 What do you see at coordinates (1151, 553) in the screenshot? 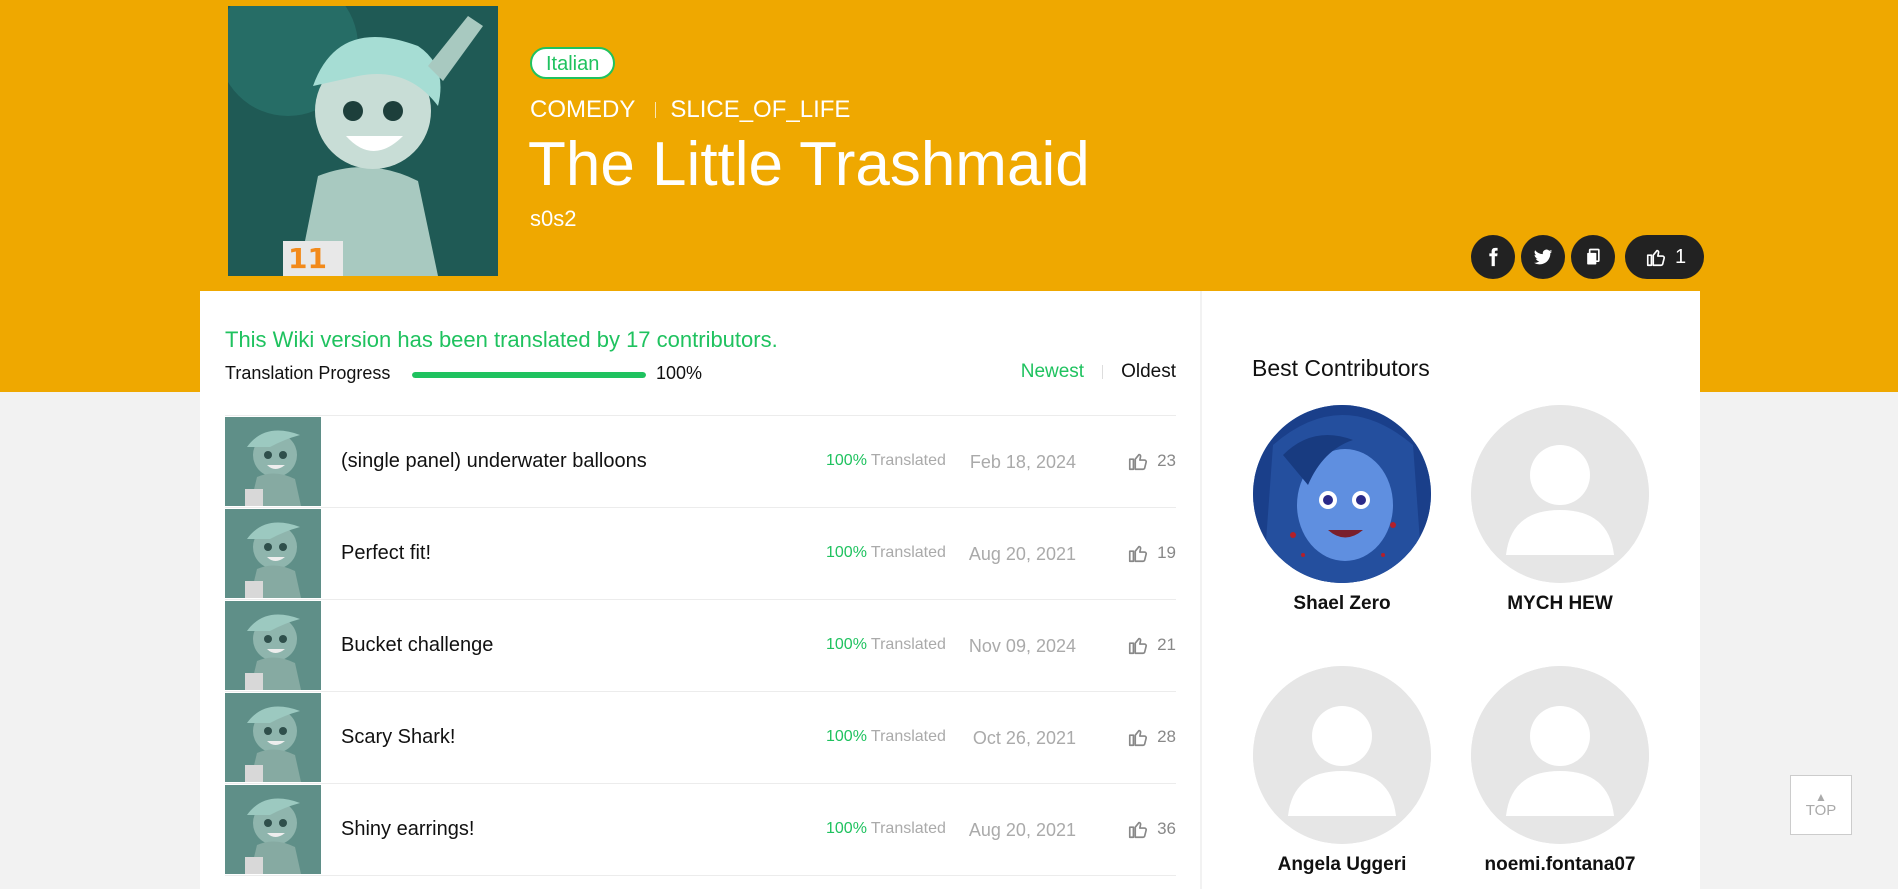
I see `episode-likes: 19` at bounding box center [1151, 553].